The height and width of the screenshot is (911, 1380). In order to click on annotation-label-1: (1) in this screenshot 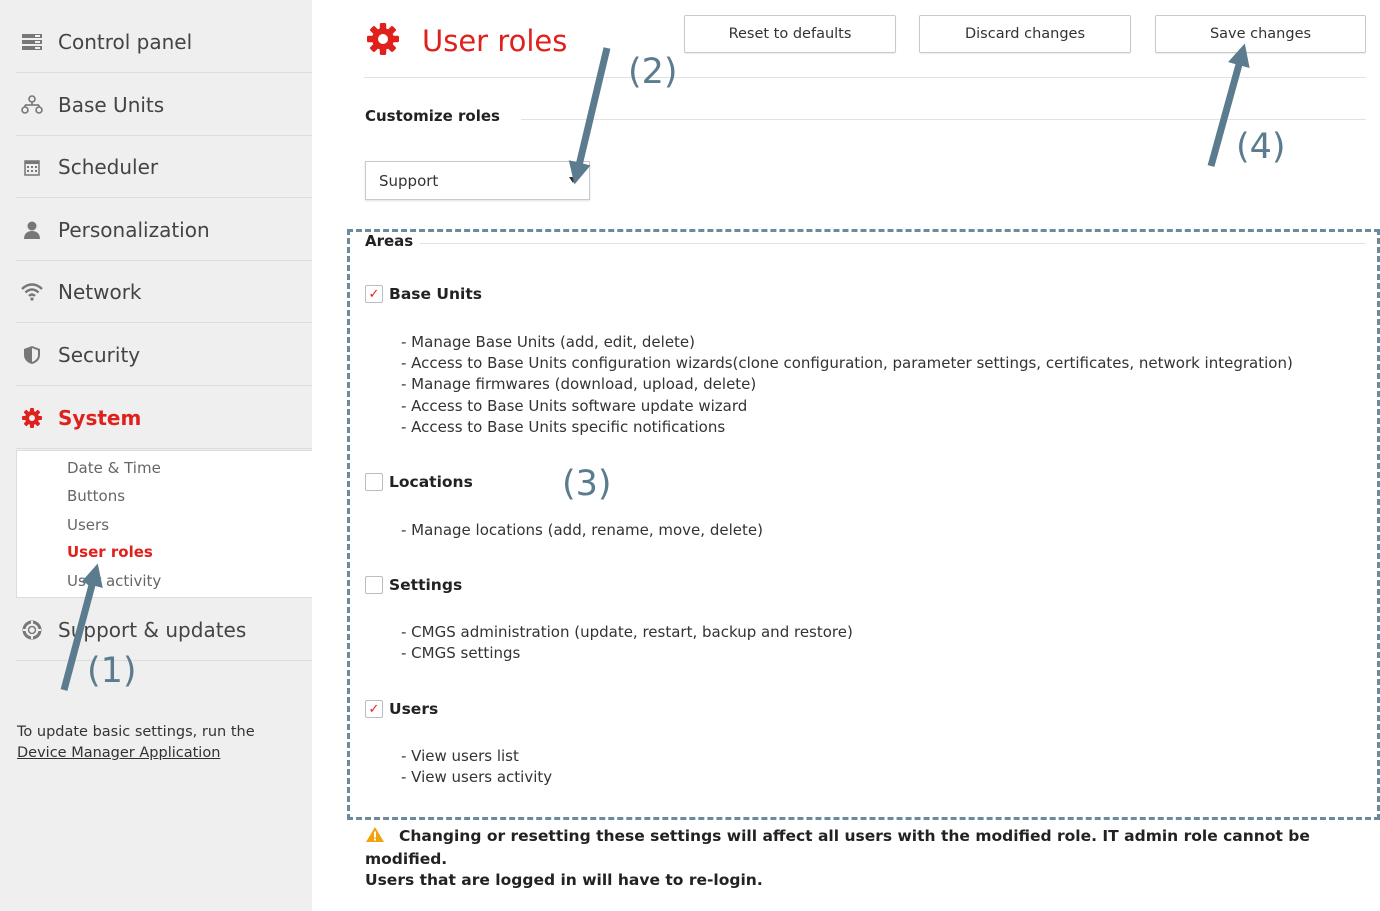, I will do `click(112, 671)`.